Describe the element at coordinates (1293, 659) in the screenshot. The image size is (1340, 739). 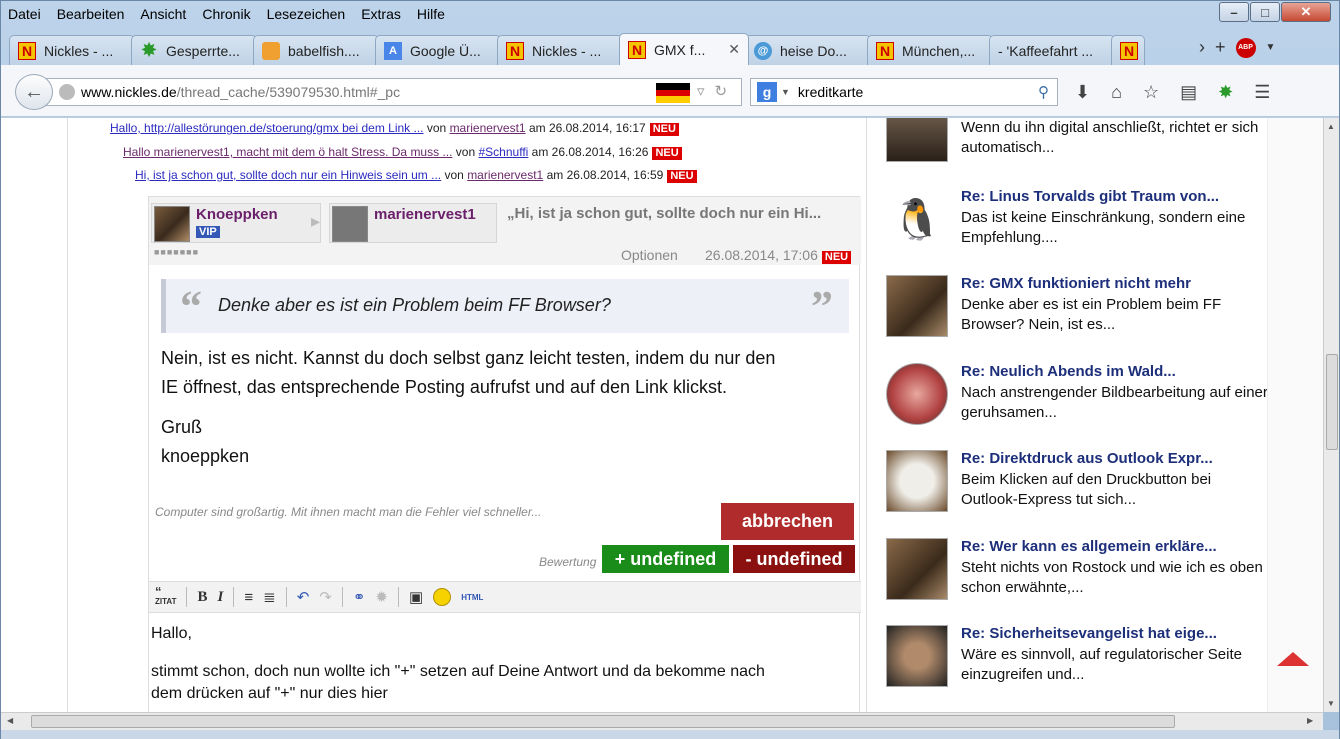
I see `scroll-to-top-icon` at that location.